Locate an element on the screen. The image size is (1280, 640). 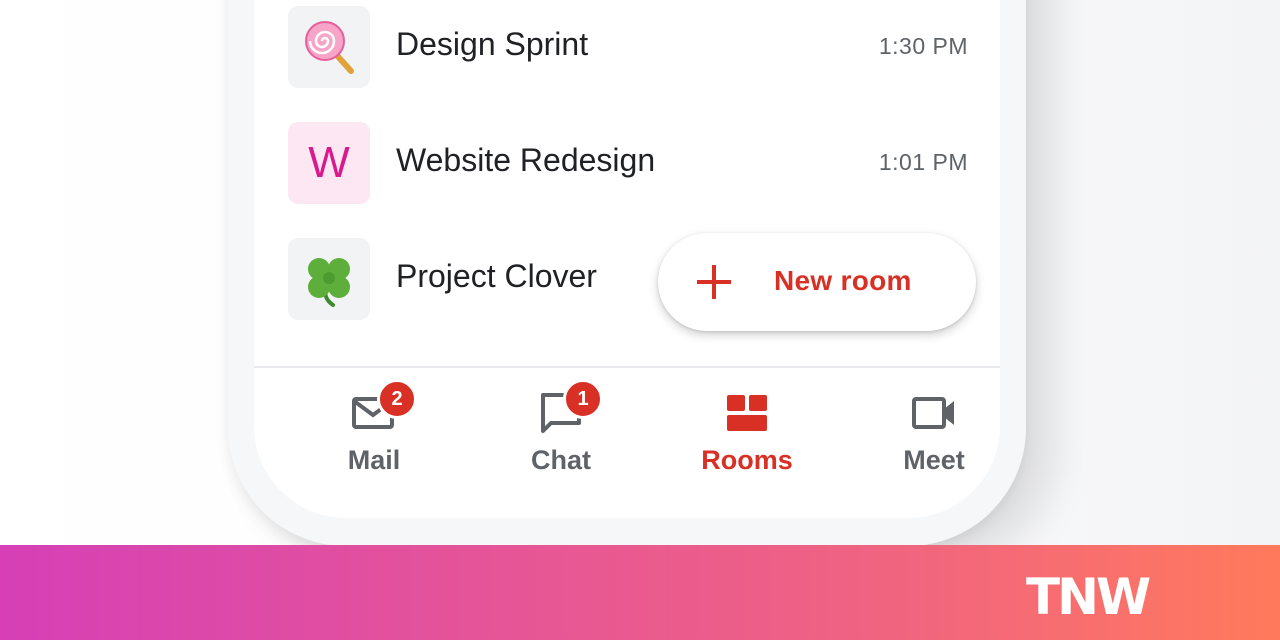
nav-label-chat: Chat is located at coordinates (561, 460).